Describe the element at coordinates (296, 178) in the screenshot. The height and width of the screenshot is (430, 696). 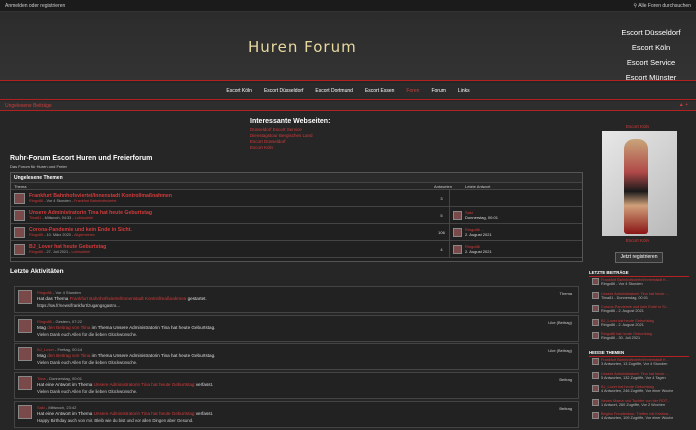
I see `unread-header: Ungelesene Themen` at that location.